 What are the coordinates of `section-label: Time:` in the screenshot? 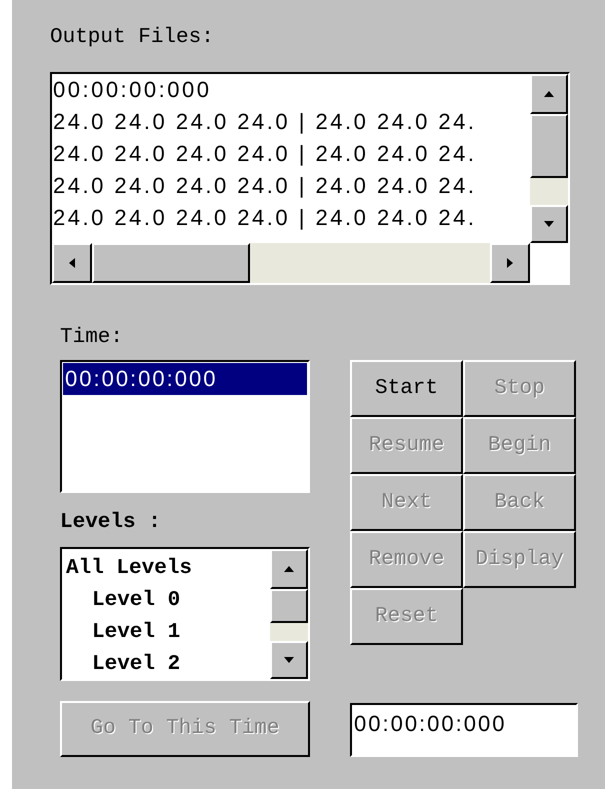 It's located at (92, 335).